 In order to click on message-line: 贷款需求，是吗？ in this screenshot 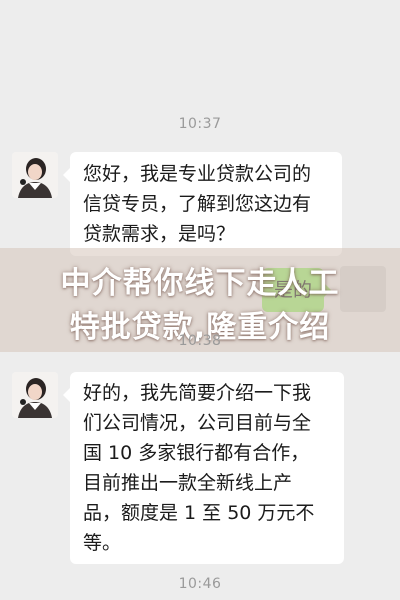, I will do `click(159, 234)`.